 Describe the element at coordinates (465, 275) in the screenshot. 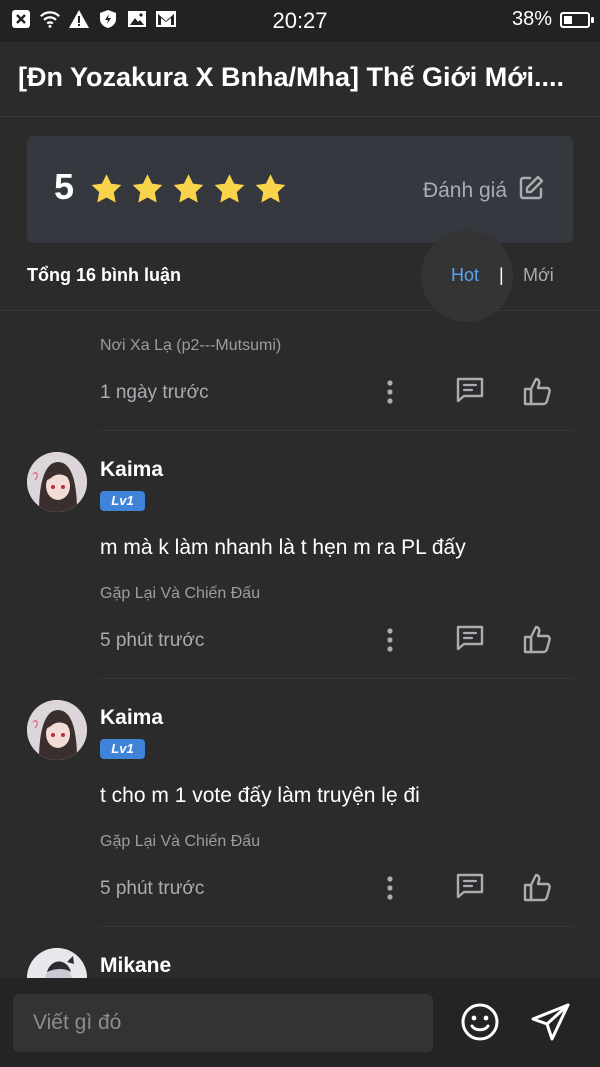

I see `sort-hot-tab: Hot` at that location.